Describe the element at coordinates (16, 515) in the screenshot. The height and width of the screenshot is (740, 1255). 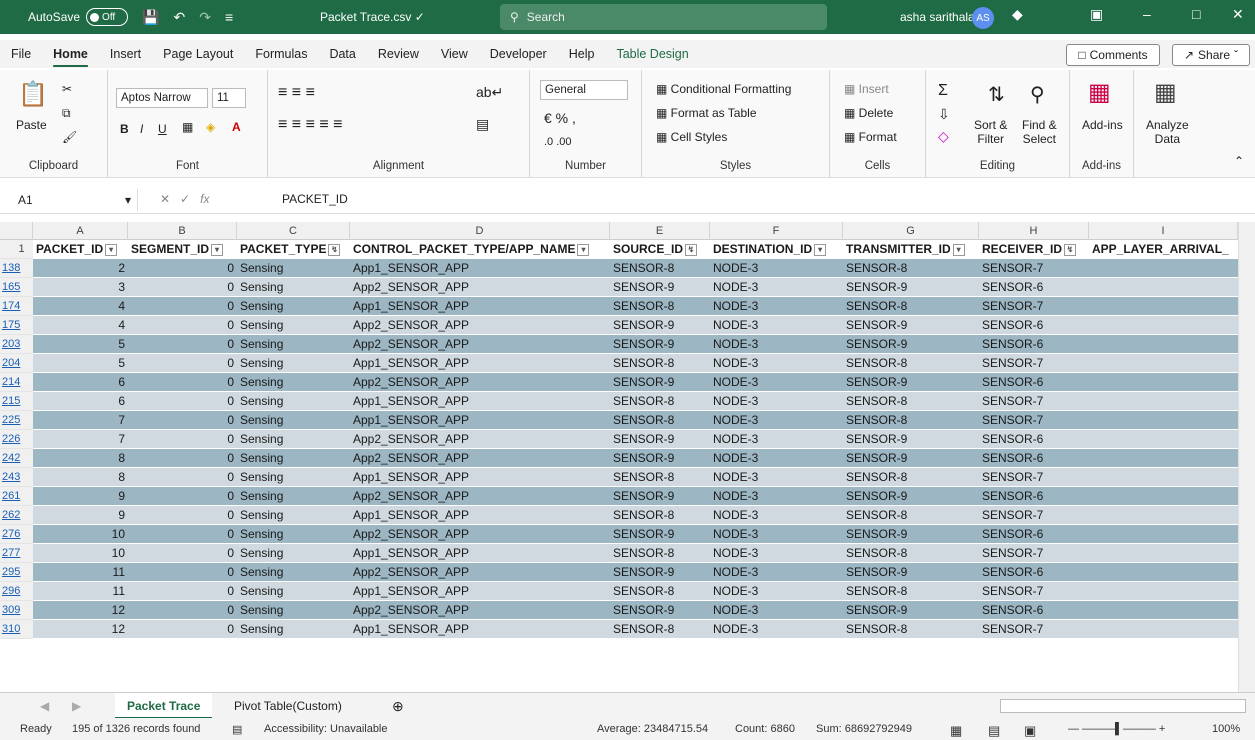
I see `row-header: 262` at that location.